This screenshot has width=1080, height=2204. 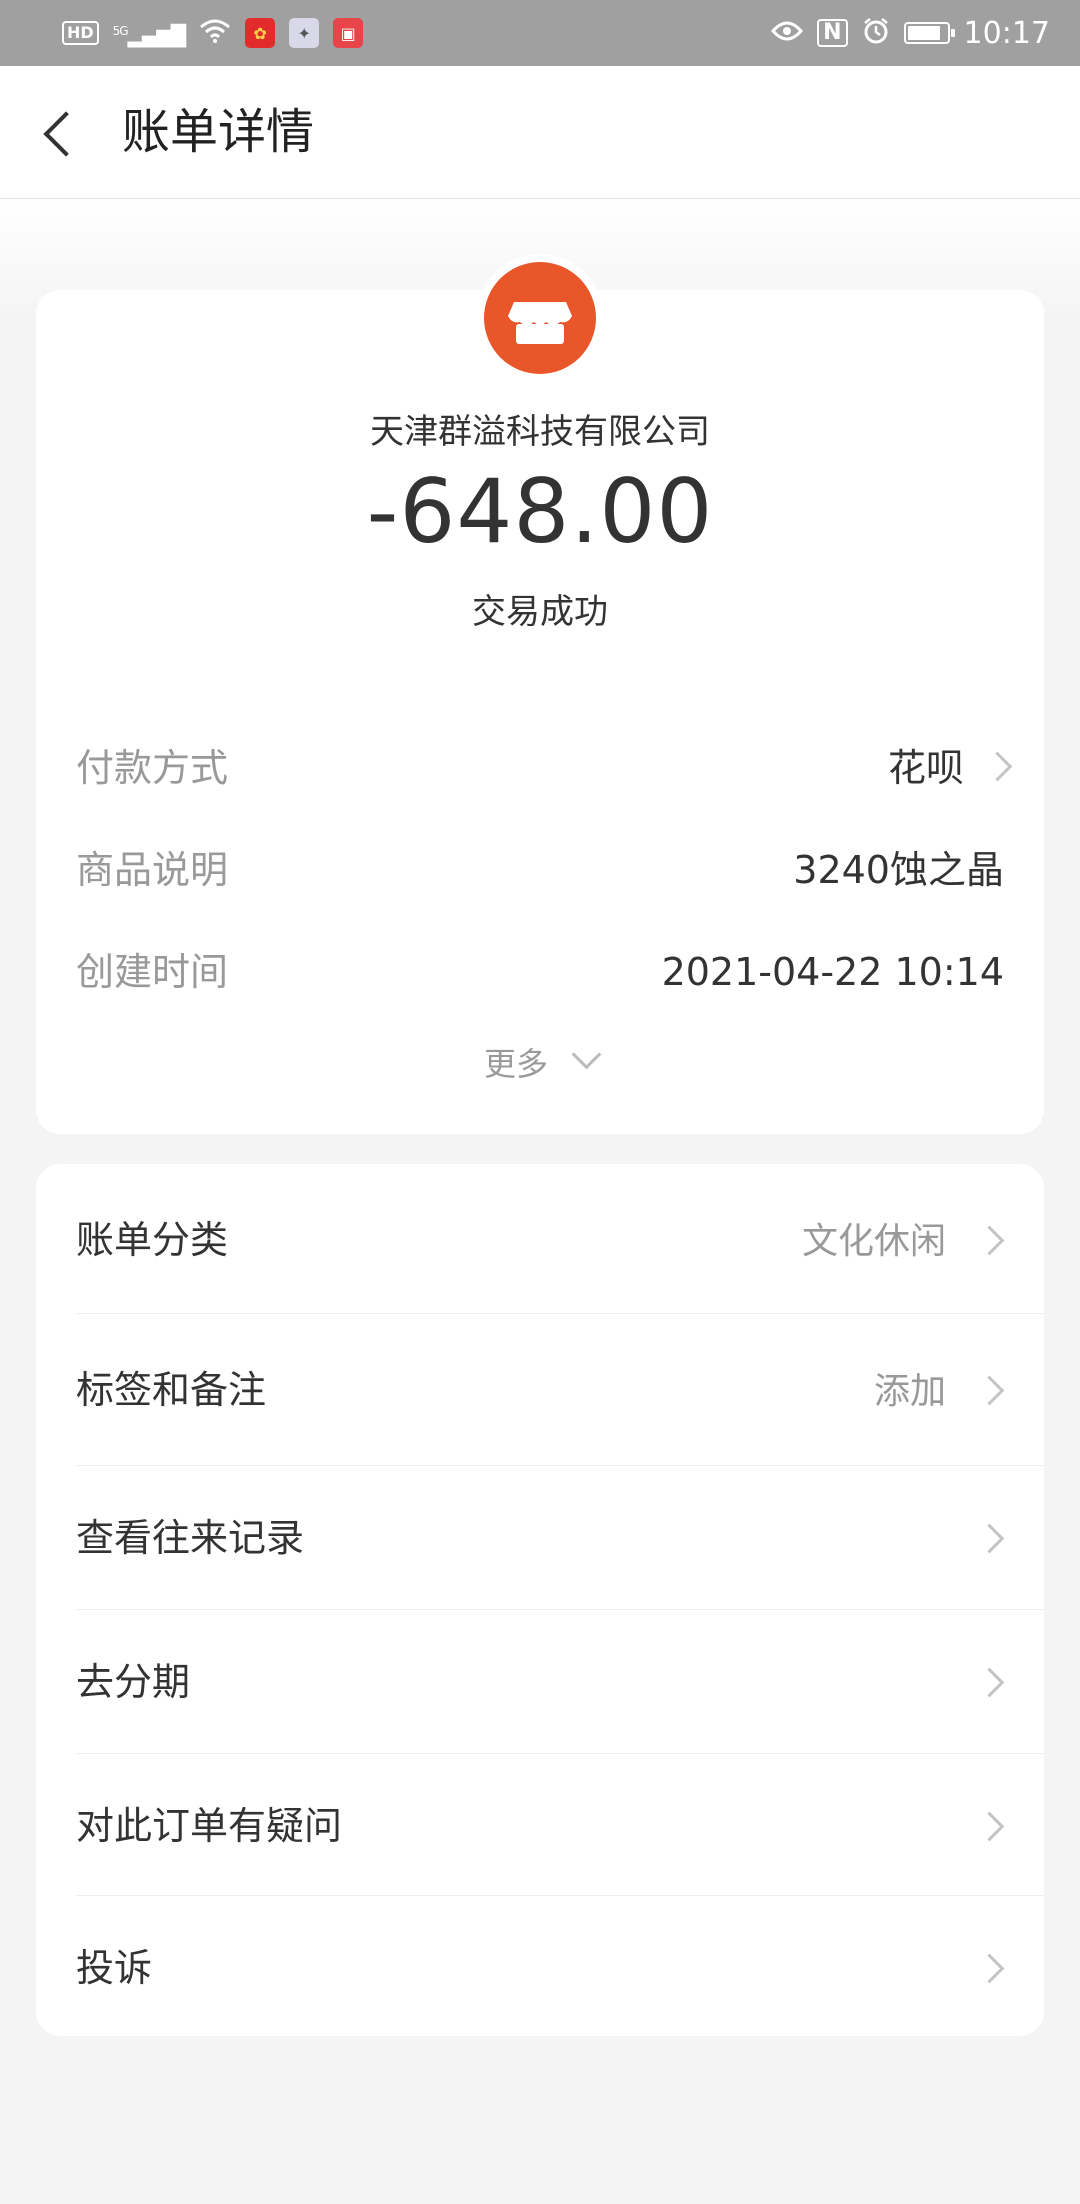 I want to click on network-label: 5G, so click(x=120, y=30).